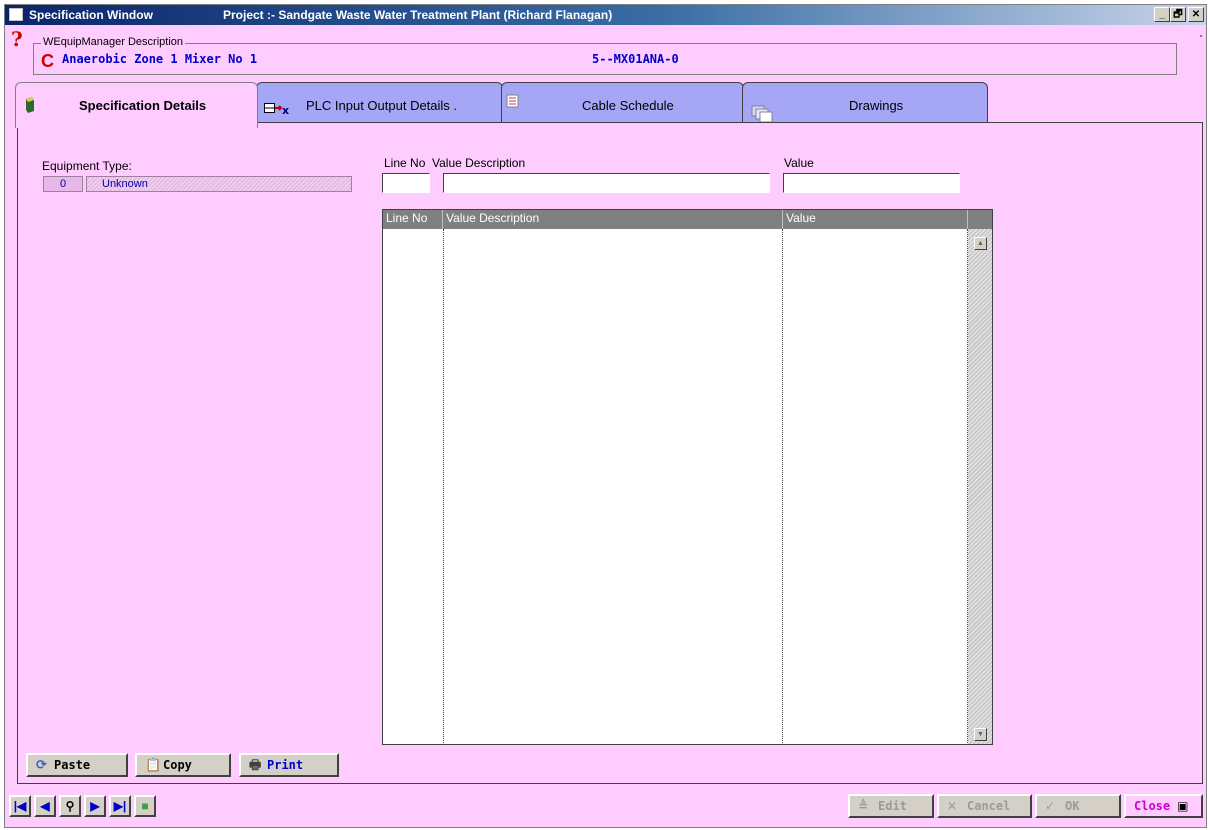 The width and height of the screenshot is (1210, 830). Describe the element at coordinates (628, 105) in the screenshot. I see `tab-label: Cable Schedule` at that location.